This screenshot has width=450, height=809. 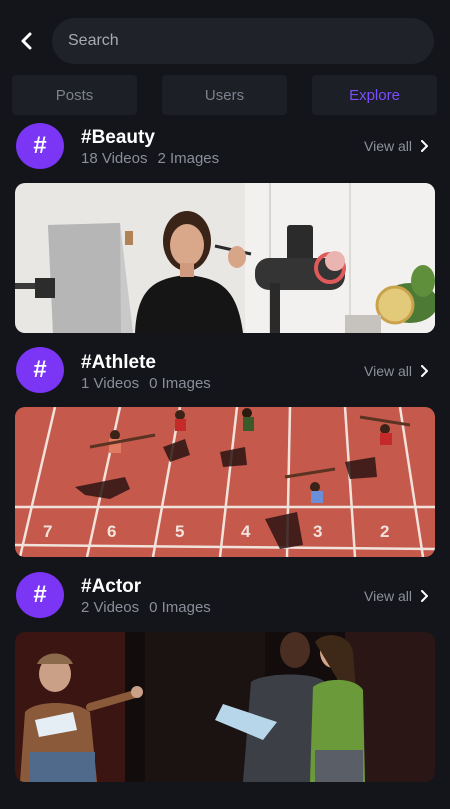 I want to click on search-bar, so click(x=243, y=41).